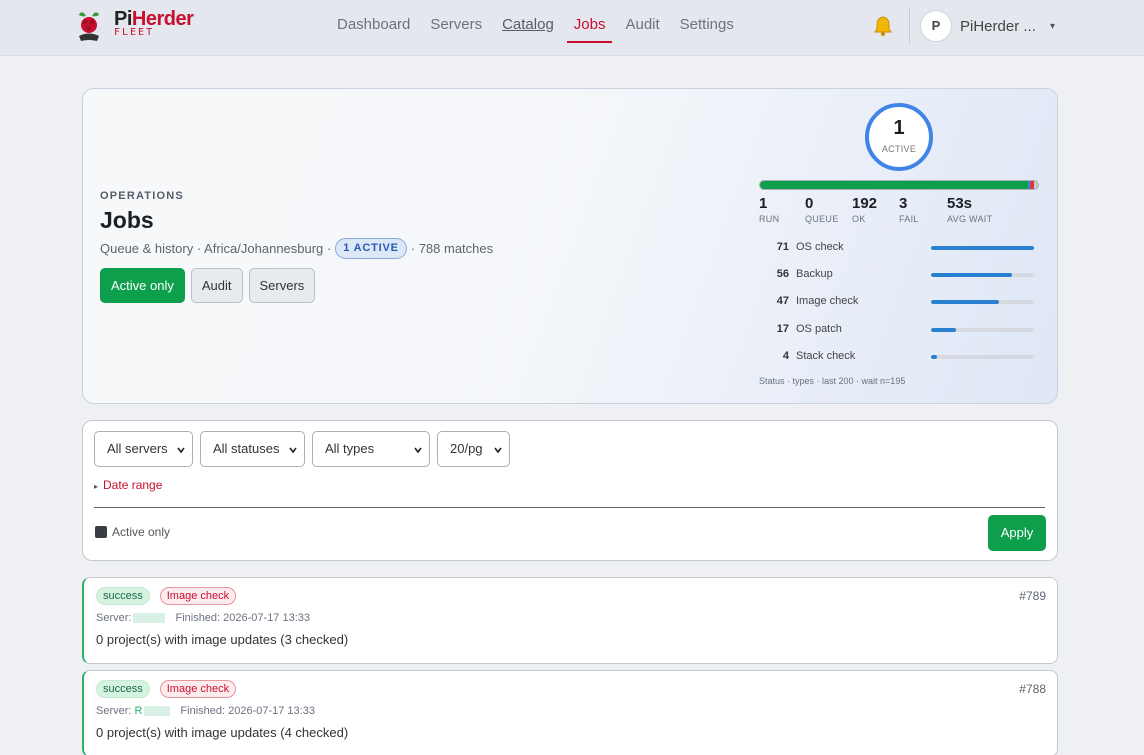  I want to click on type-count: 71, so click(782, 247).